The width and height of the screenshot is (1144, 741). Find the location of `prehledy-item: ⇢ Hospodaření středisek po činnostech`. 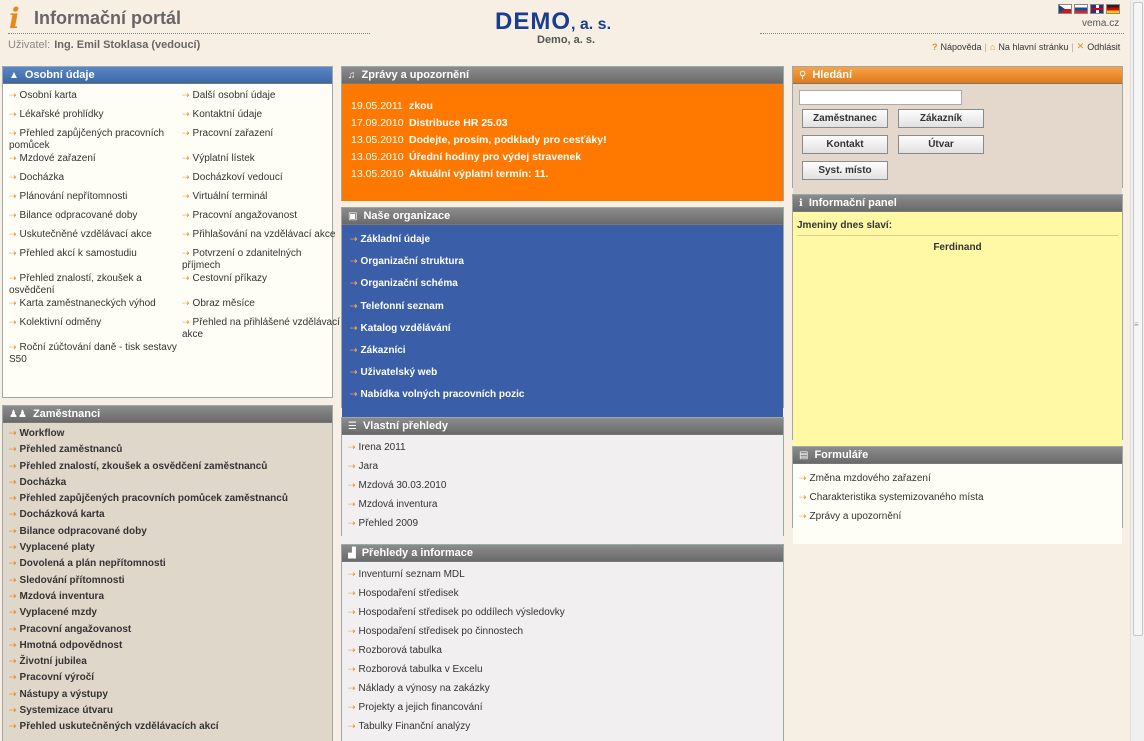

prehledy-item: ⇢ Hospodaření středisek po činnostech is located at coordinates (562, 632).